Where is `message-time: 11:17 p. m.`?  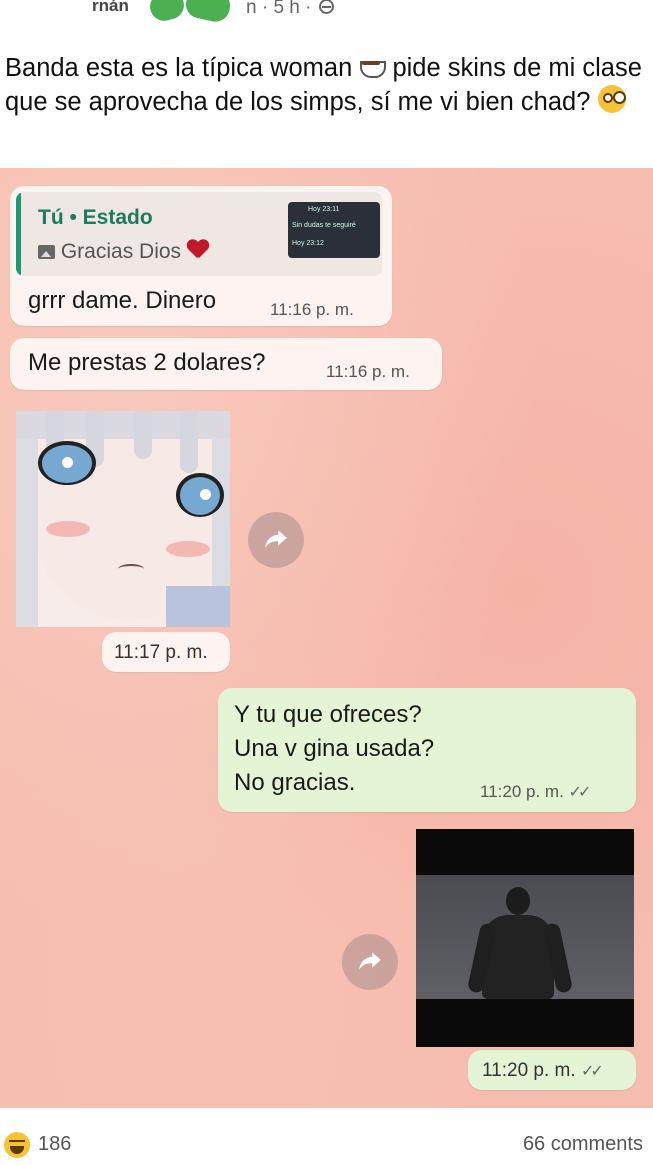
message-time: 11:17 p. m. is located at coordinates (161, 652).